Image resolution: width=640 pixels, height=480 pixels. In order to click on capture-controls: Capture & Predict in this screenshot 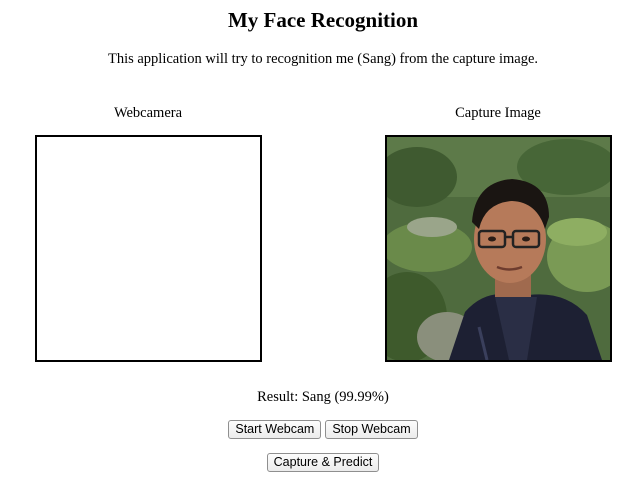, I will do `click(320, 462)`.